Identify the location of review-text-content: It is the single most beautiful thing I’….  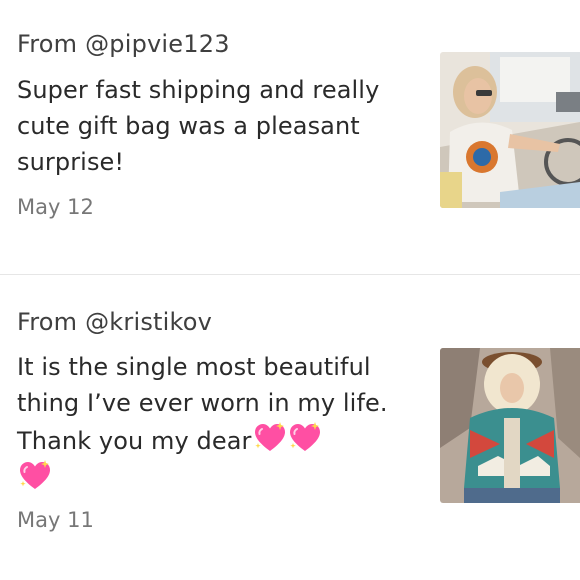
(202, 404).